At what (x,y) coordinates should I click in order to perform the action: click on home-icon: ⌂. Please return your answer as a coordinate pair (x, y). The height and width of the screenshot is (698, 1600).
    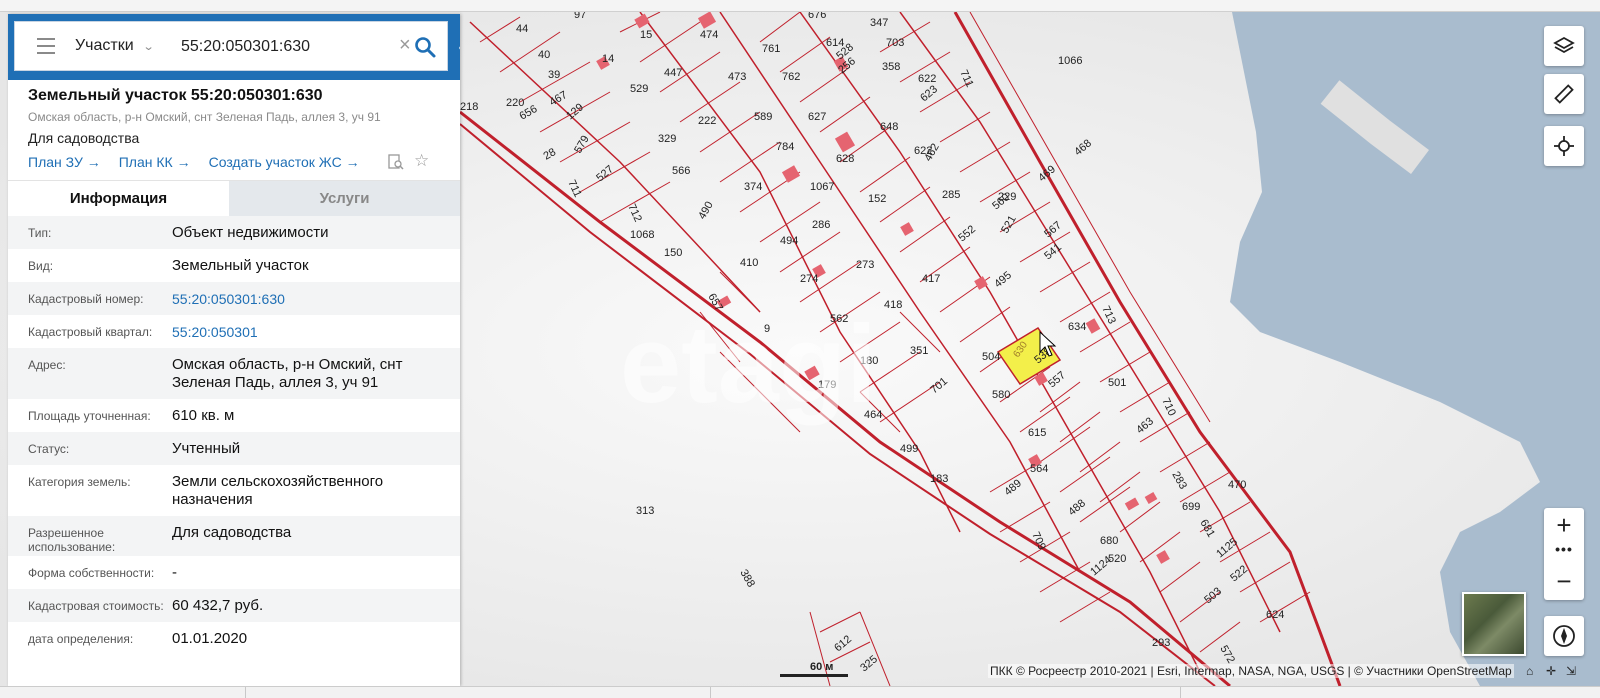
    Looking at the image, I should click on (1529, 671).